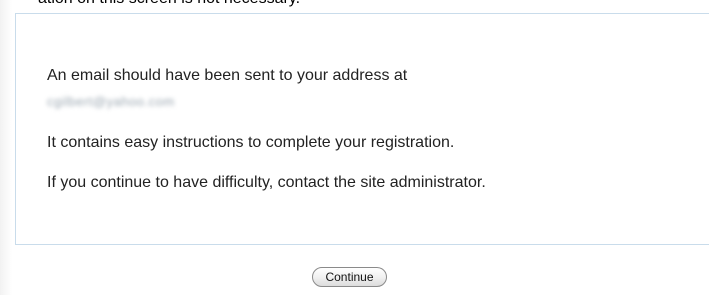 The image size is (709, 295). Describe the element at coordinates (6, 147) in the screenshot. I see `page-edge-shadow` at that location.